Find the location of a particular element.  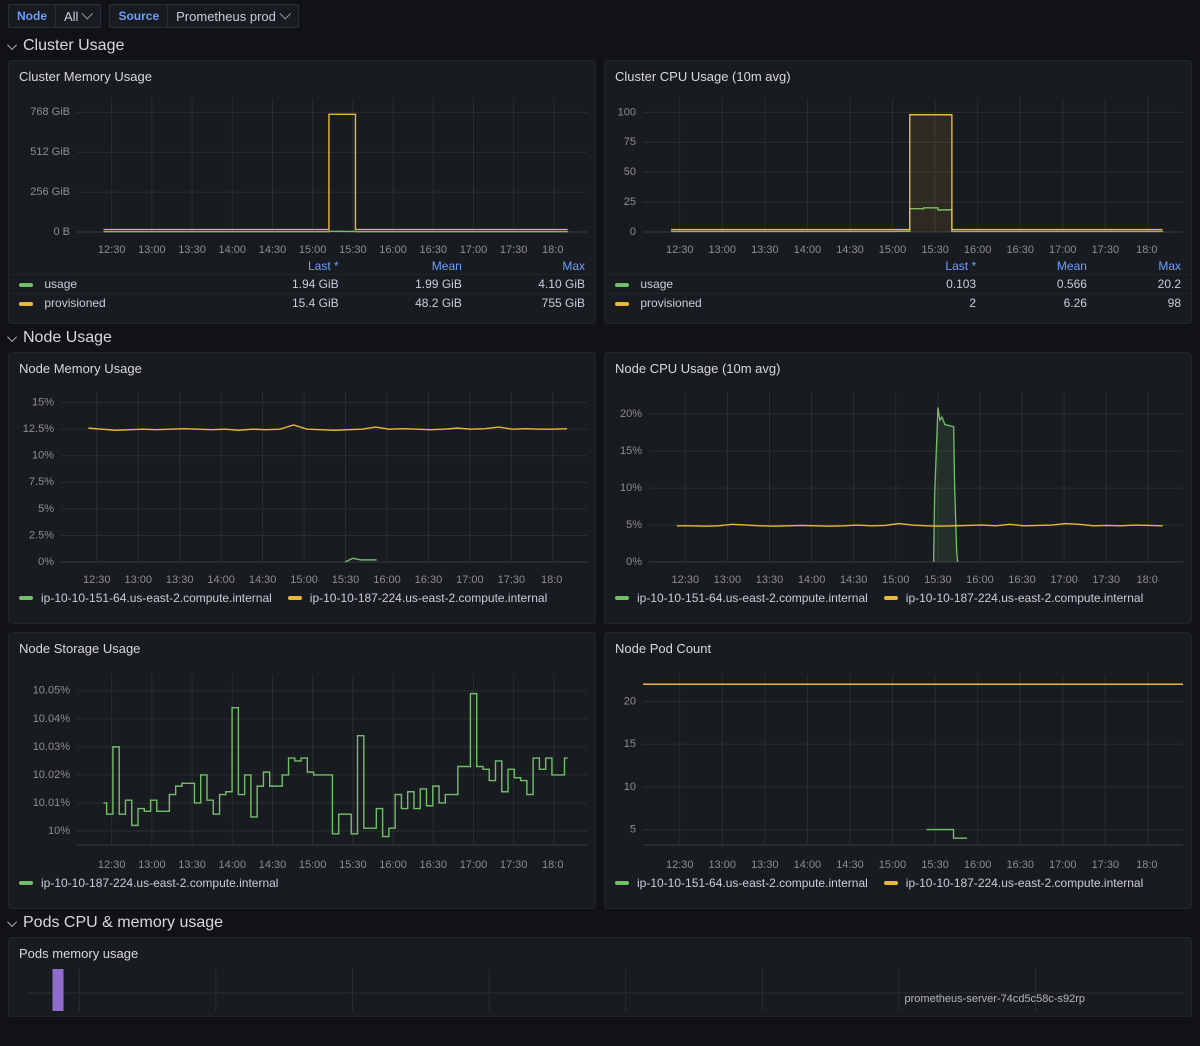

series-mean: 48.2 GiB is located at coordinates (438, 303).